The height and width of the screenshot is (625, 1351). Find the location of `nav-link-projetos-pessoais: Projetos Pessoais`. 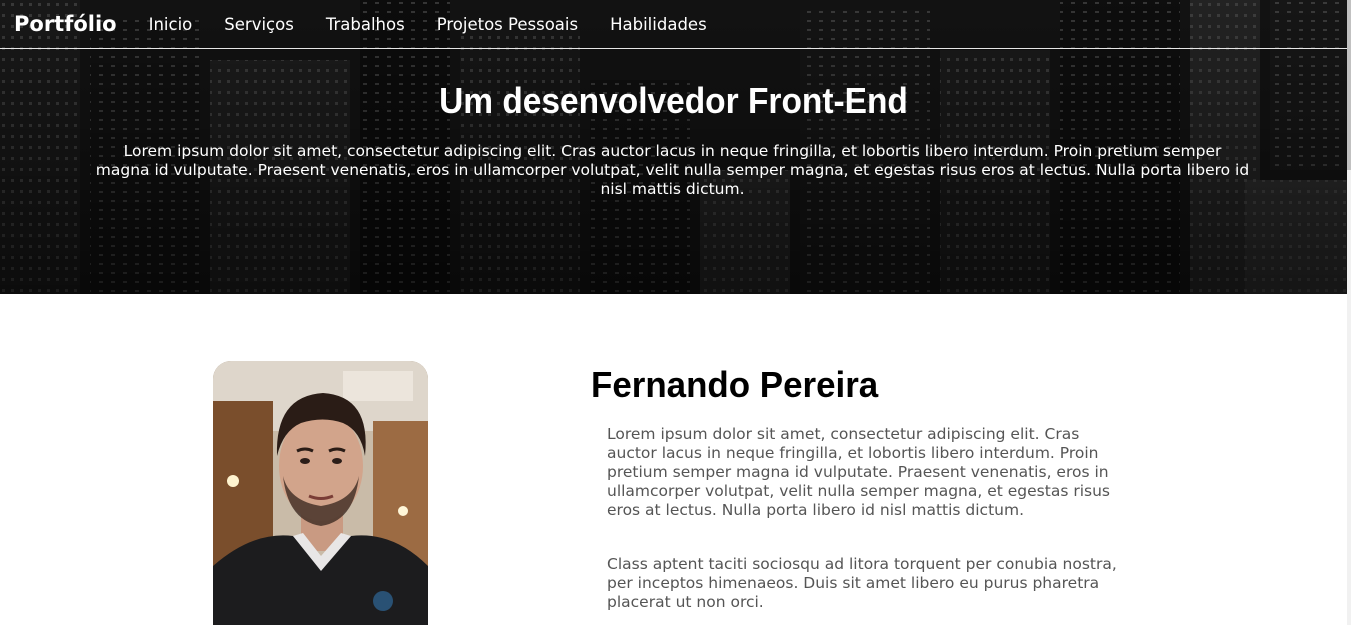

nav-link-projetos-pessoais: Projetos Pessoais is located at coordinates (507, 24).